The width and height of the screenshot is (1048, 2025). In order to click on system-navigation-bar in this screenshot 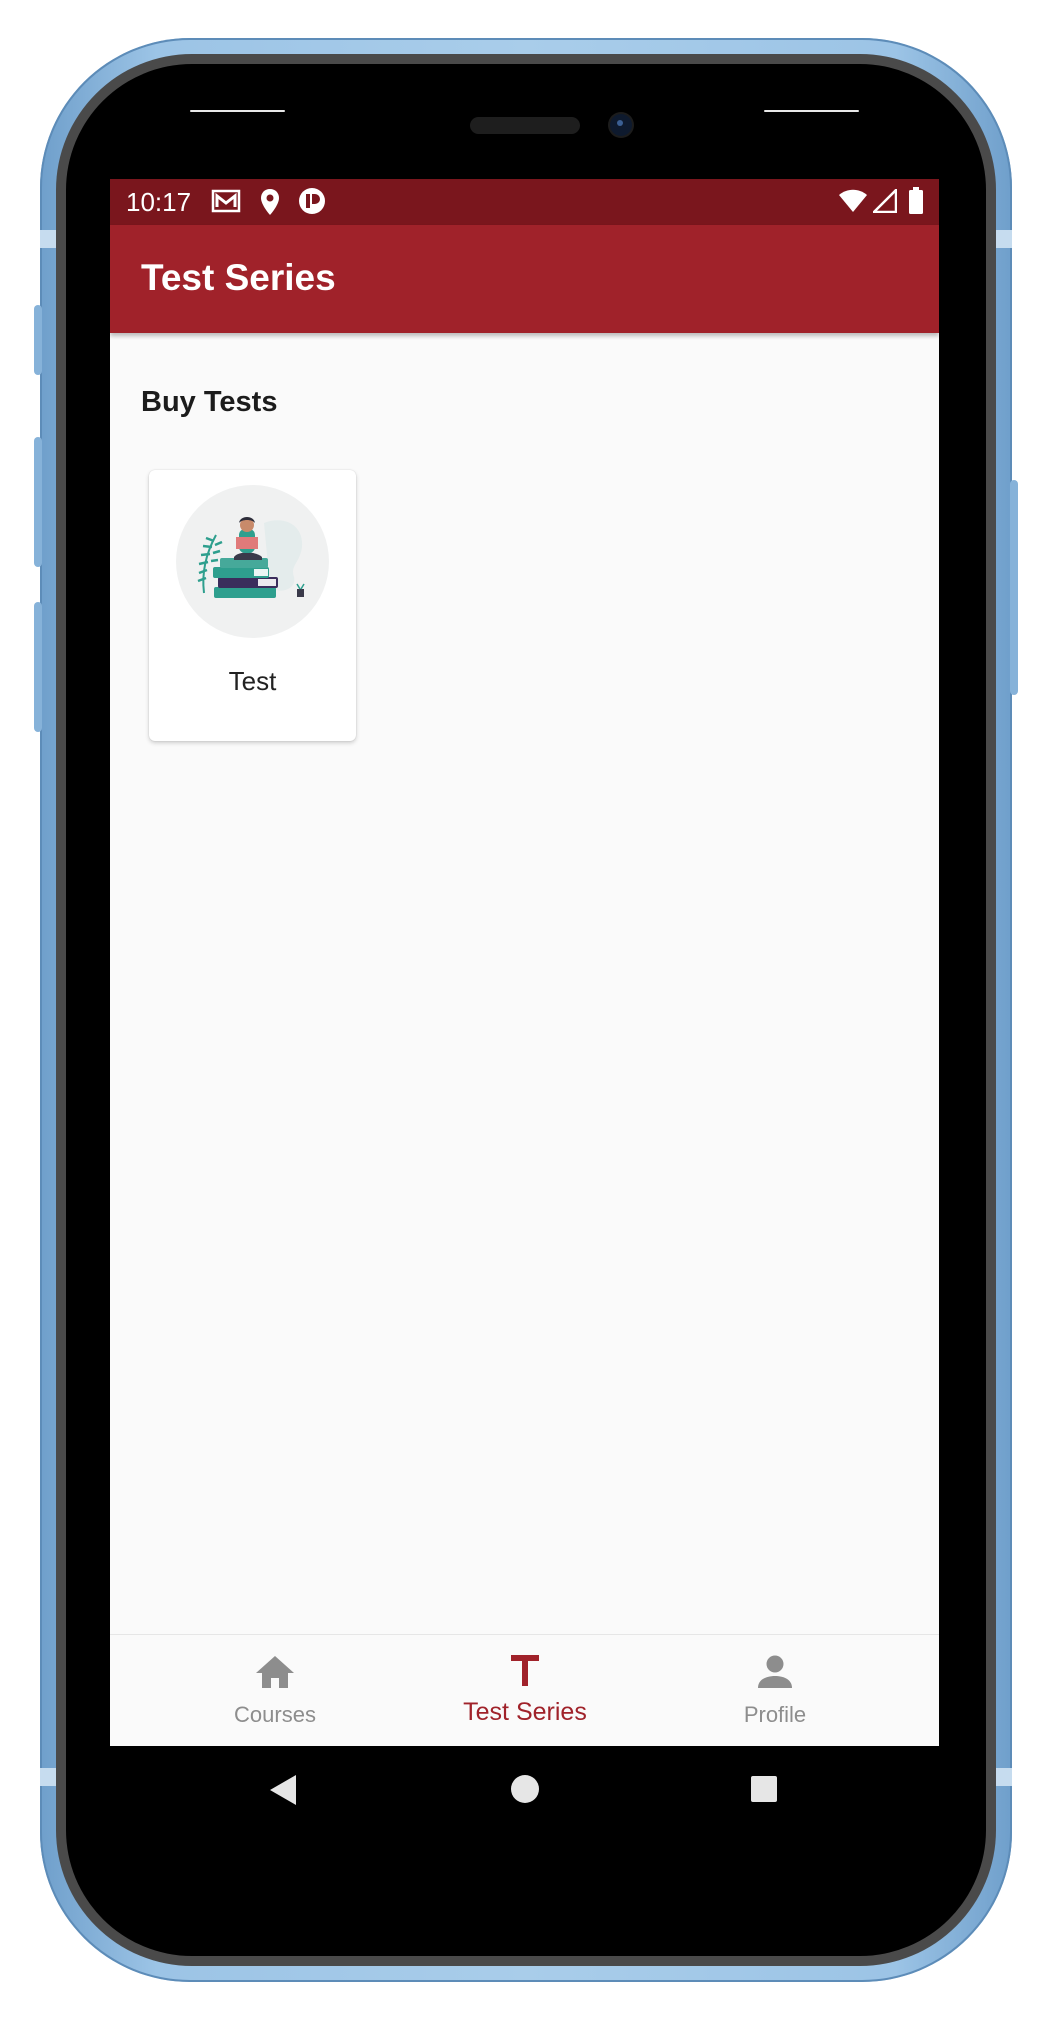, I will do `click(524, 1791)`.